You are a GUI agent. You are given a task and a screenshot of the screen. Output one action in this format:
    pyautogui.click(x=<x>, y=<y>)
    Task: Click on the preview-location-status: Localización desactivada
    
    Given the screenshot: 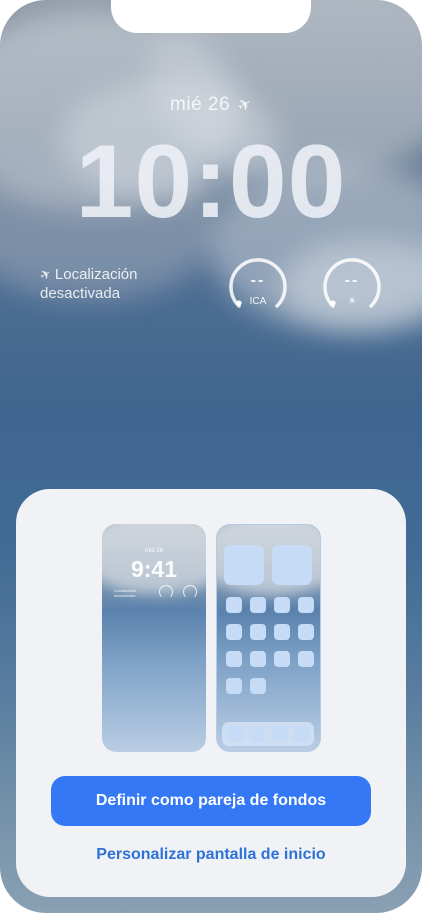 What is the action you would take?
    pyautogui.click(x=134, y=593)
    